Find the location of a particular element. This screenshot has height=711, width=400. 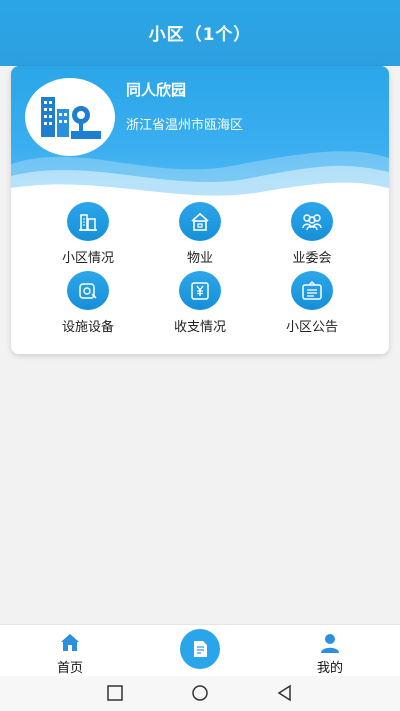

grid-label: 业委会 is located at coordinates (312, 258).